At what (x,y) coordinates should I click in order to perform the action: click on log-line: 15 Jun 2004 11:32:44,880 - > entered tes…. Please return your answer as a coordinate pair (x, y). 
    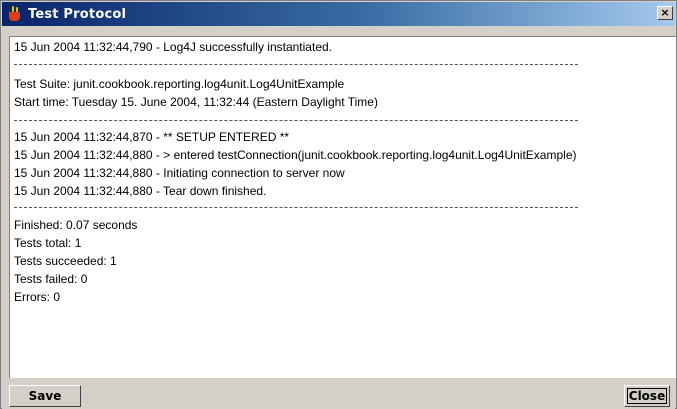
    Looking at the image, I should click on (295, 155).